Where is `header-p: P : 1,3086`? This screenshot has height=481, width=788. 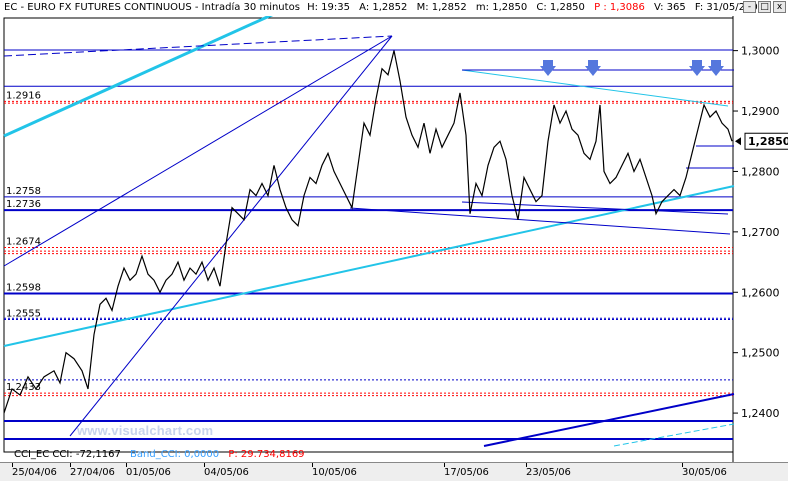
header-p: P : 1,3086 is located at coordinates (619, 7).